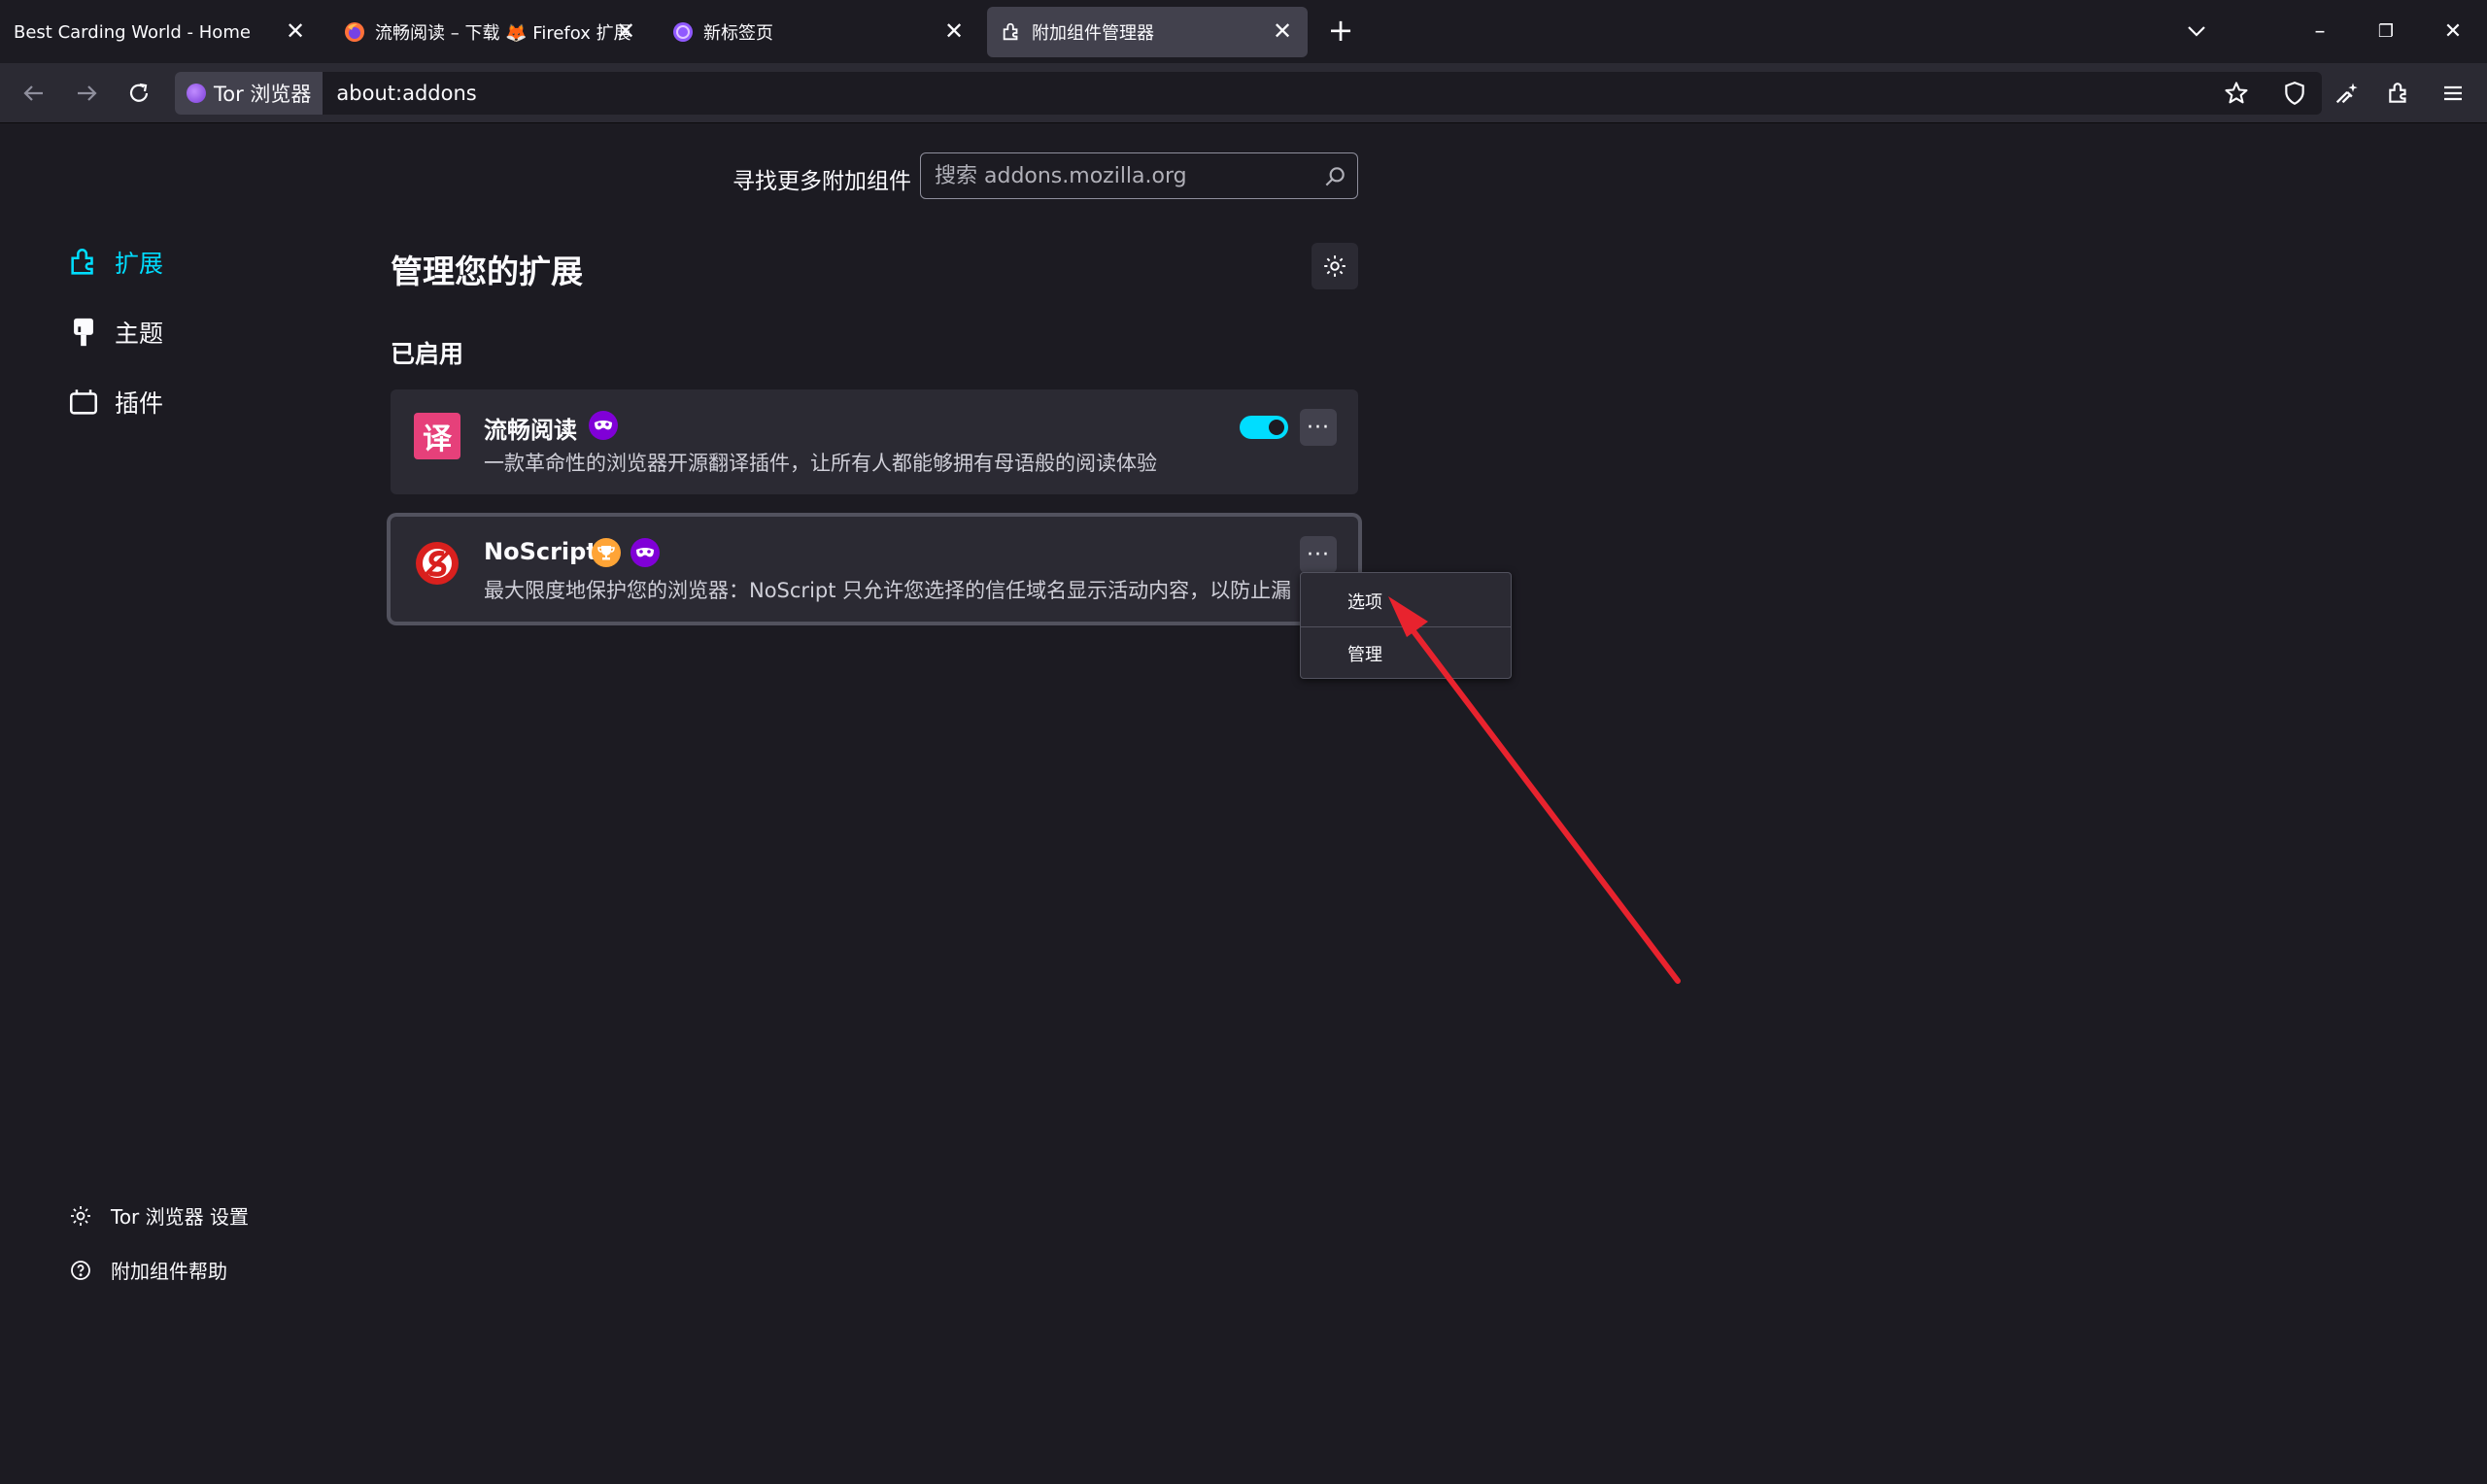 The height and width of the screenshot is (1484, 2487). What do you see at coordinates (139, 334) in the screenshot?
I see `sidebar-item-label: 主题` at bounding box center [139, 334].